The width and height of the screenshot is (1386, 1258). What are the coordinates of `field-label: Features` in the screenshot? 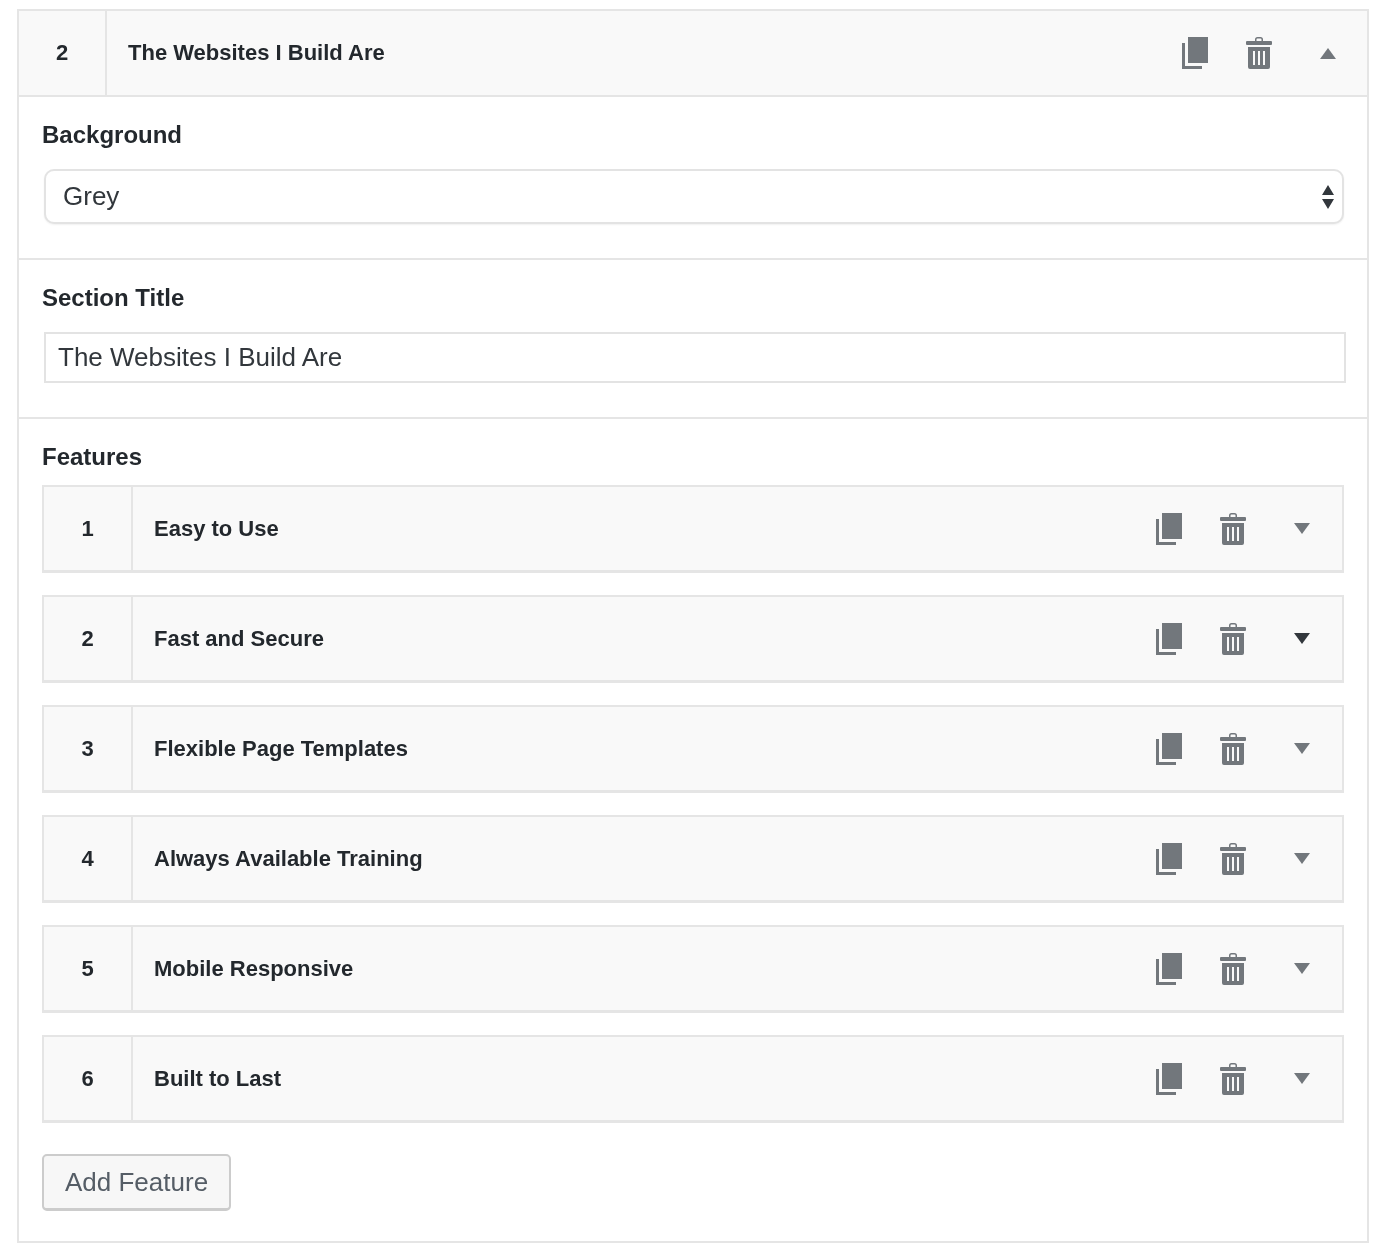 It's located at (93, 457).